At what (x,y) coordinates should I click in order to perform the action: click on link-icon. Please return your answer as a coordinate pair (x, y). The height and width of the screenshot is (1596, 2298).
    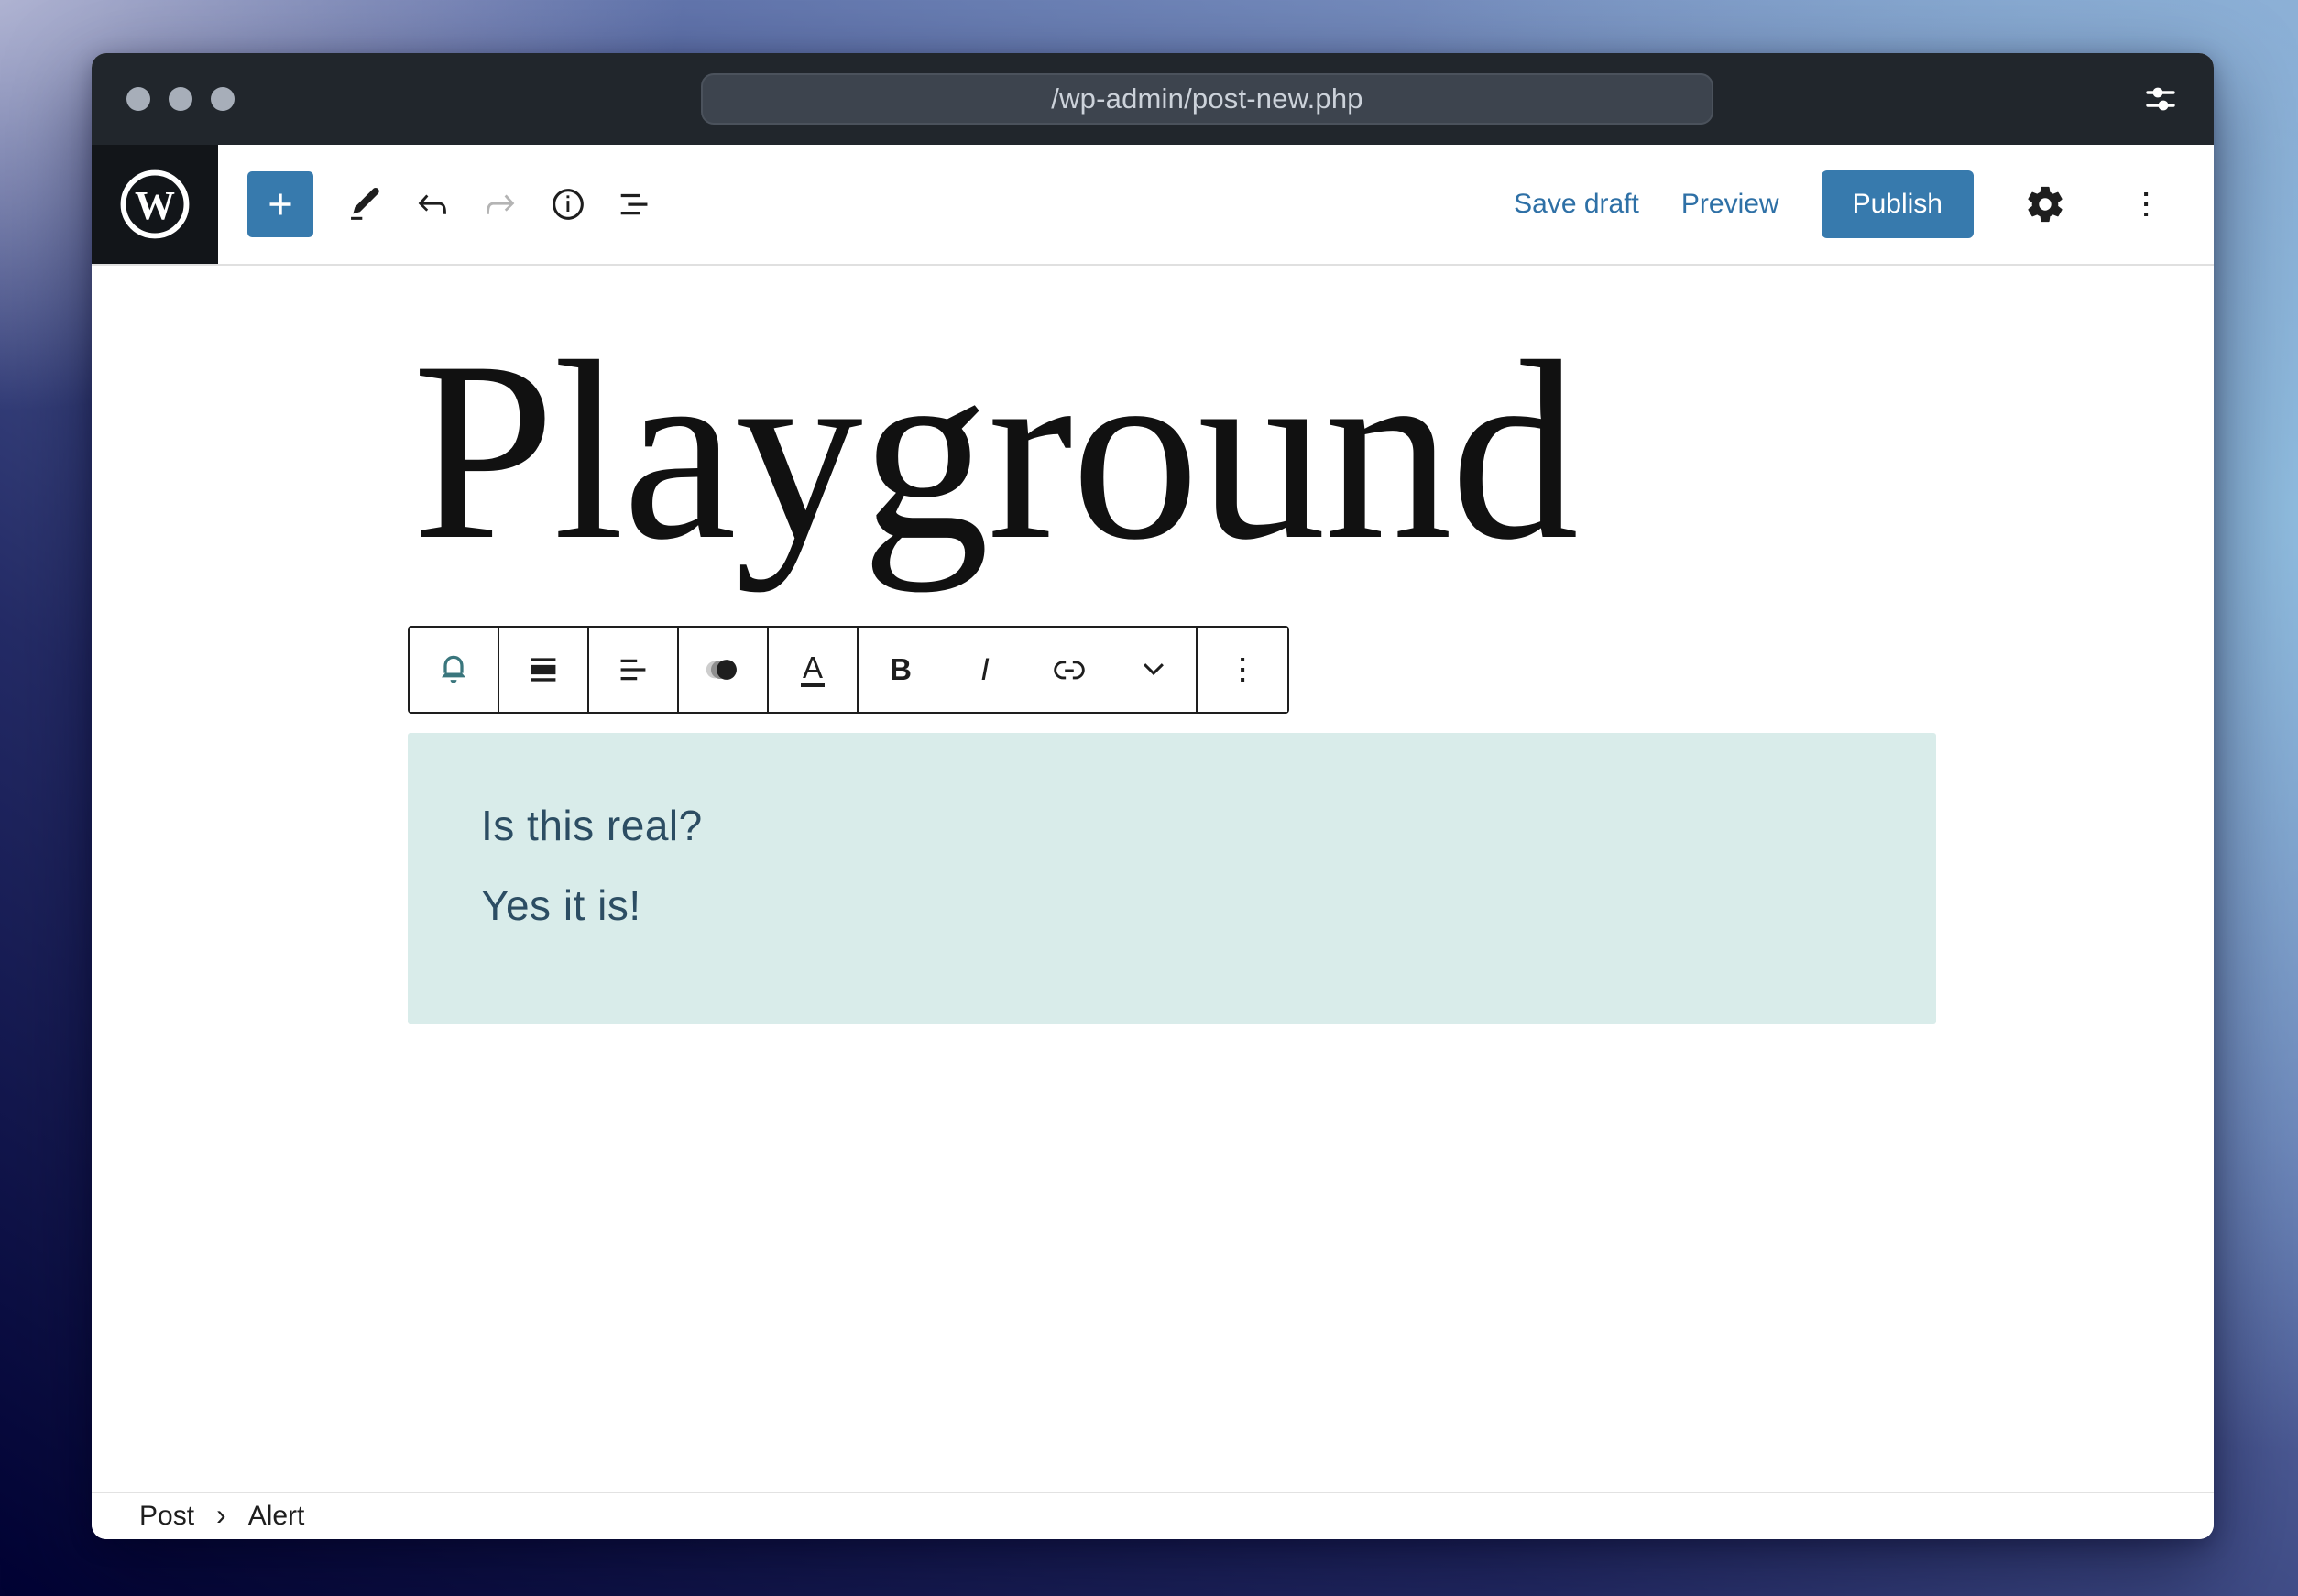
    Looking at the image, I should click on (1069, 670).